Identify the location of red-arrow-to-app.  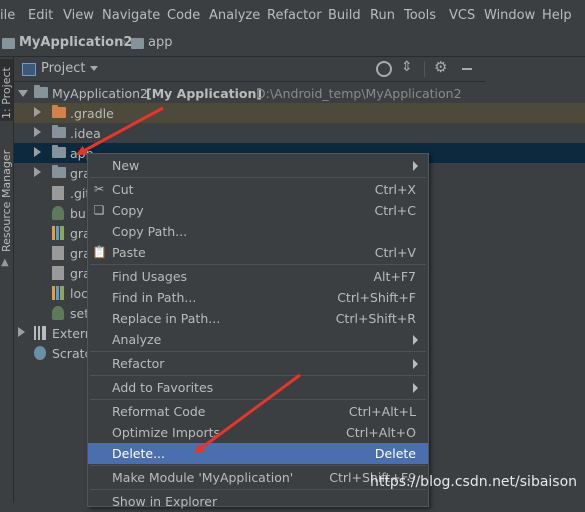
(120, 131).